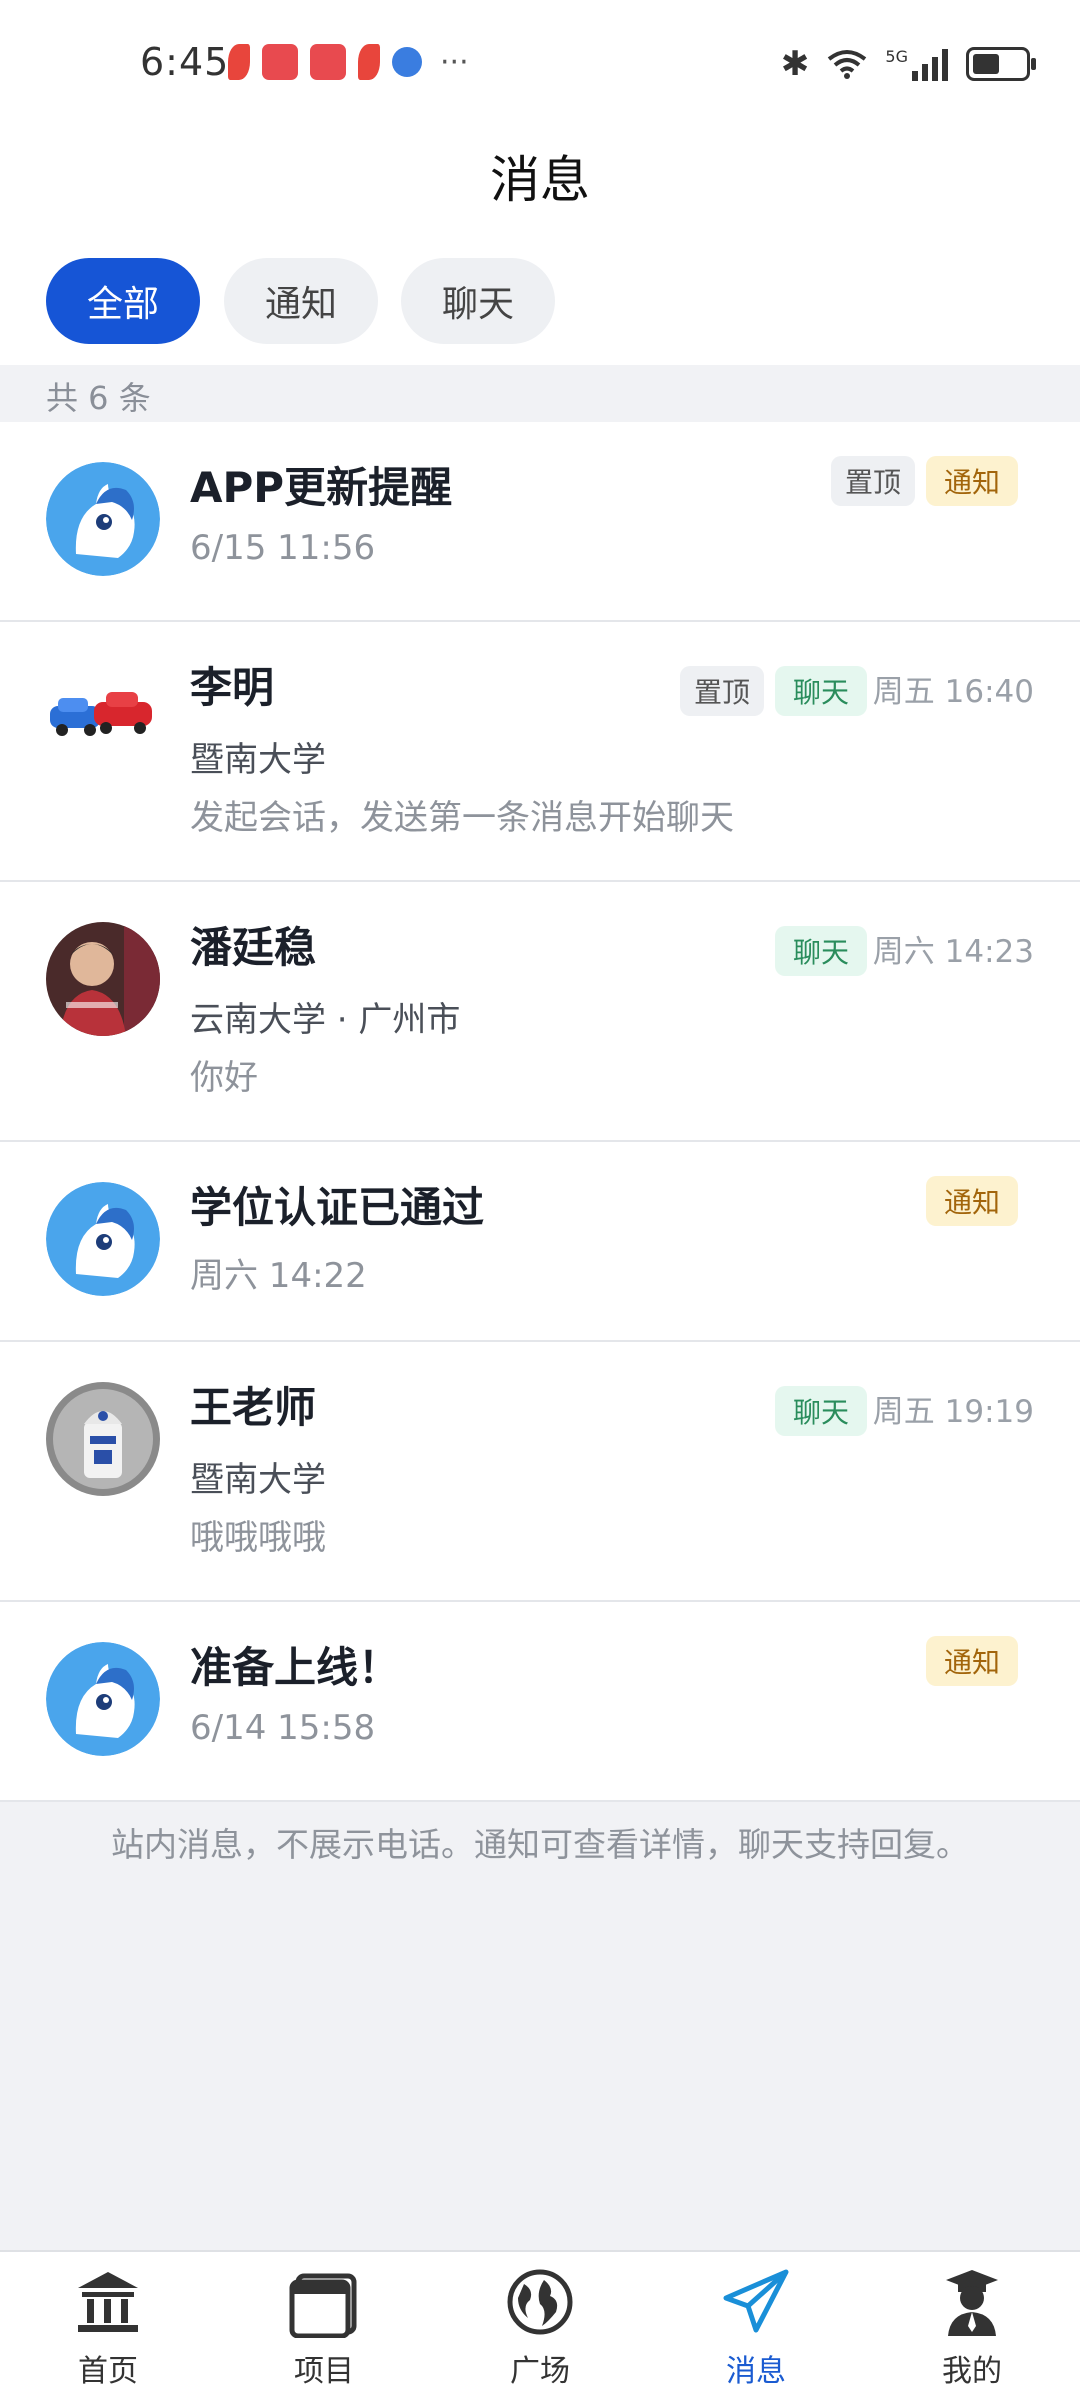 The width and height of the screenshot is (1080, 2402). I want to click on system-icons: ✱ 5G, so click(908, 64).